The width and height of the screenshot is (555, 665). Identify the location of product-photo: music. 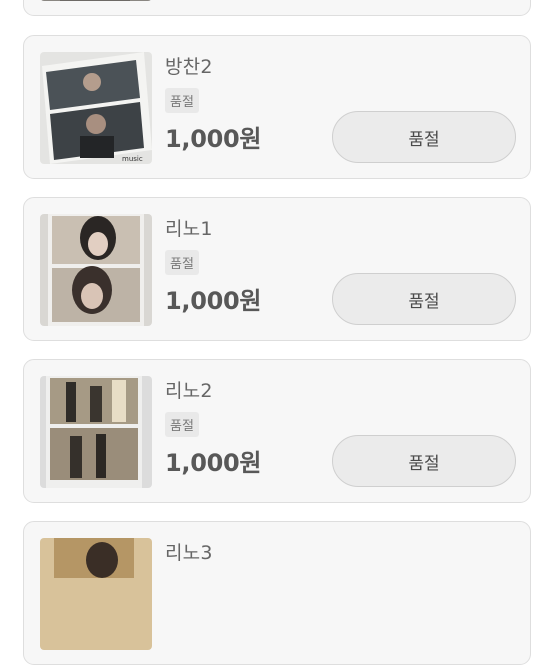
(96, 108).